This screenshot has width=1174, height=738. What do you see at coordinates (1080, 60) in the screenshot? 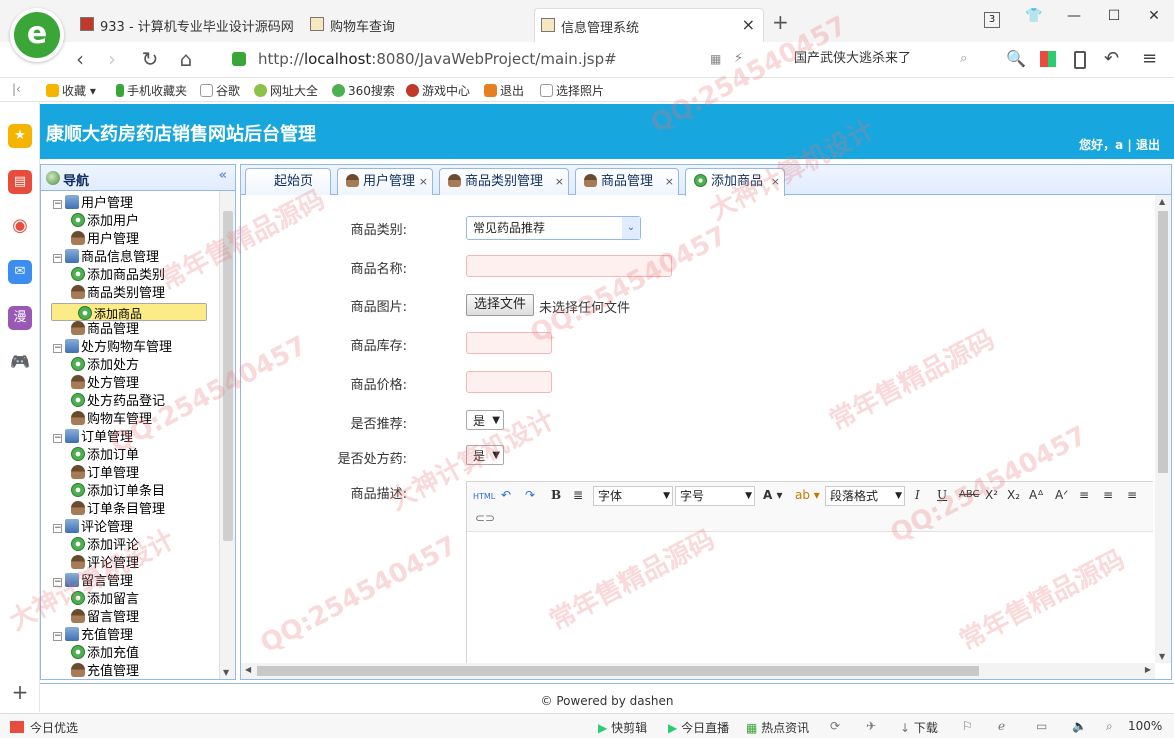
I see `phone-icon` at bounding box center [1080, 60].